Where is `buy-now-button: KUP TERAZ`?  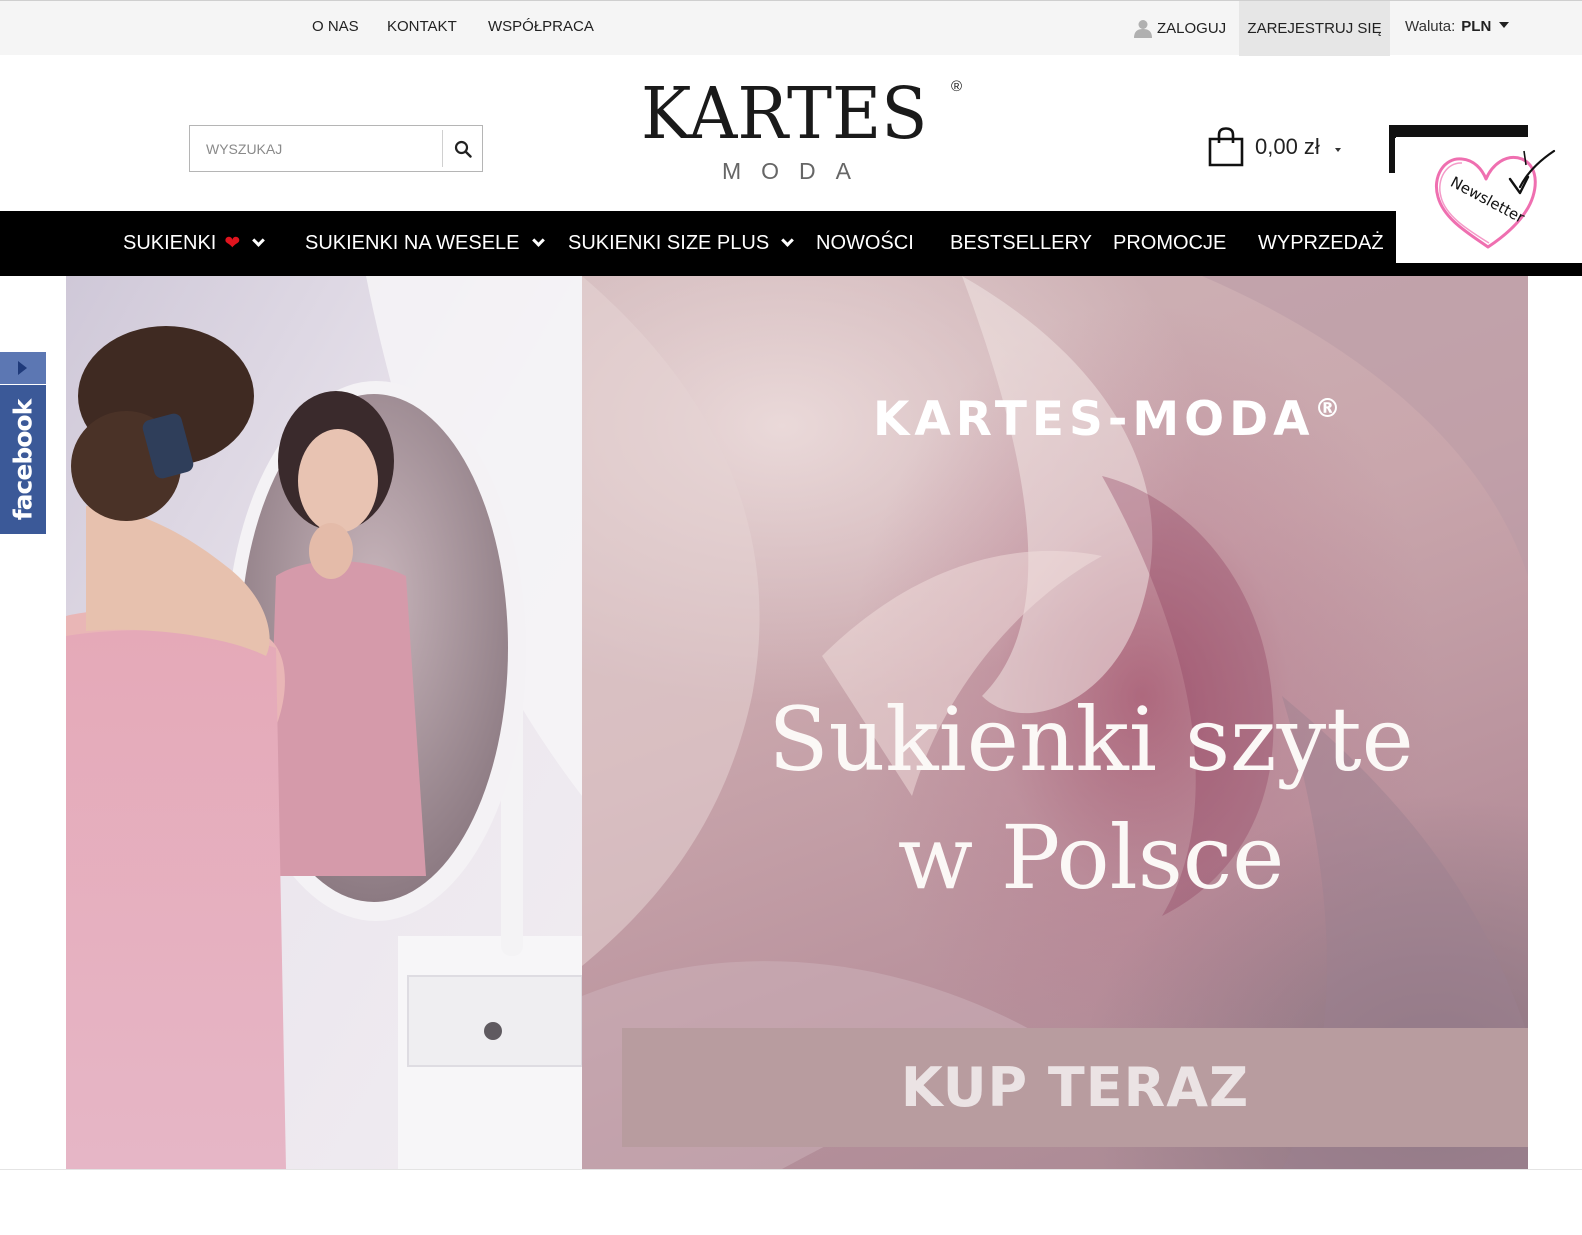
buy-now-button: KUP TERAZ is located at coordinates (1075, 1087).